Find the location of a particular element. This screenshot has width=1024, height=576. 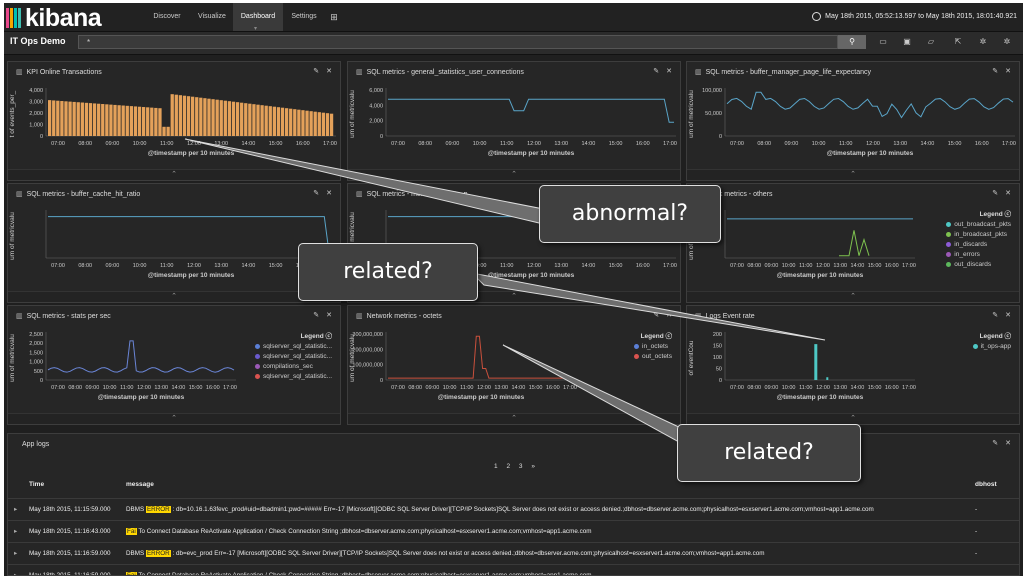

pointer-abnormal is located at coordinates (374, 183).